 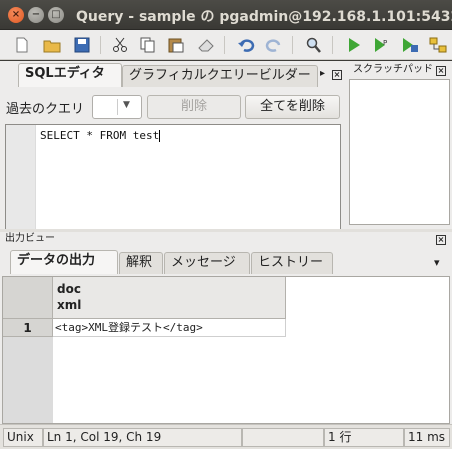 I want to click on save-icon, so click(x=82, y=45).